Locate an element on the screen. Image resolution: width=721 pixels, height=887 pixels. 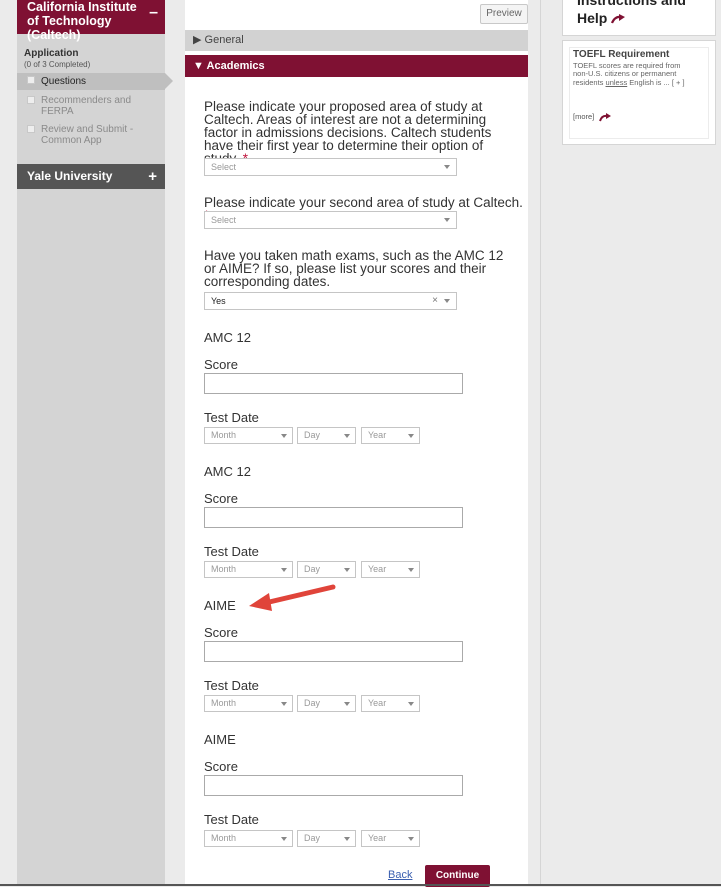
column-divider is located at coordinates (540, 443).